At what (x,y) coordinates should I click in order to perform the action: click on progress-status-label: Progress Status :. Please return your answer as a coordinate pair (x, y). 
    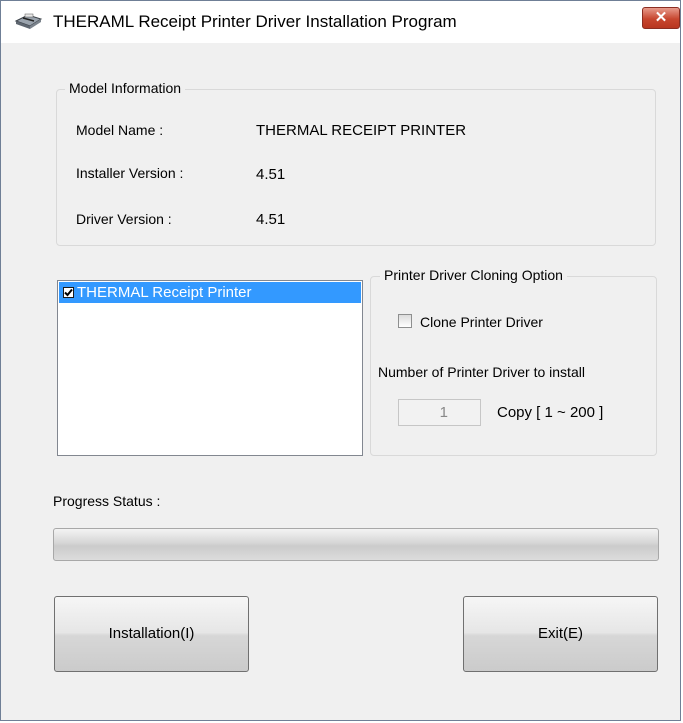
    Looking at the image, I should click on (107, 501).